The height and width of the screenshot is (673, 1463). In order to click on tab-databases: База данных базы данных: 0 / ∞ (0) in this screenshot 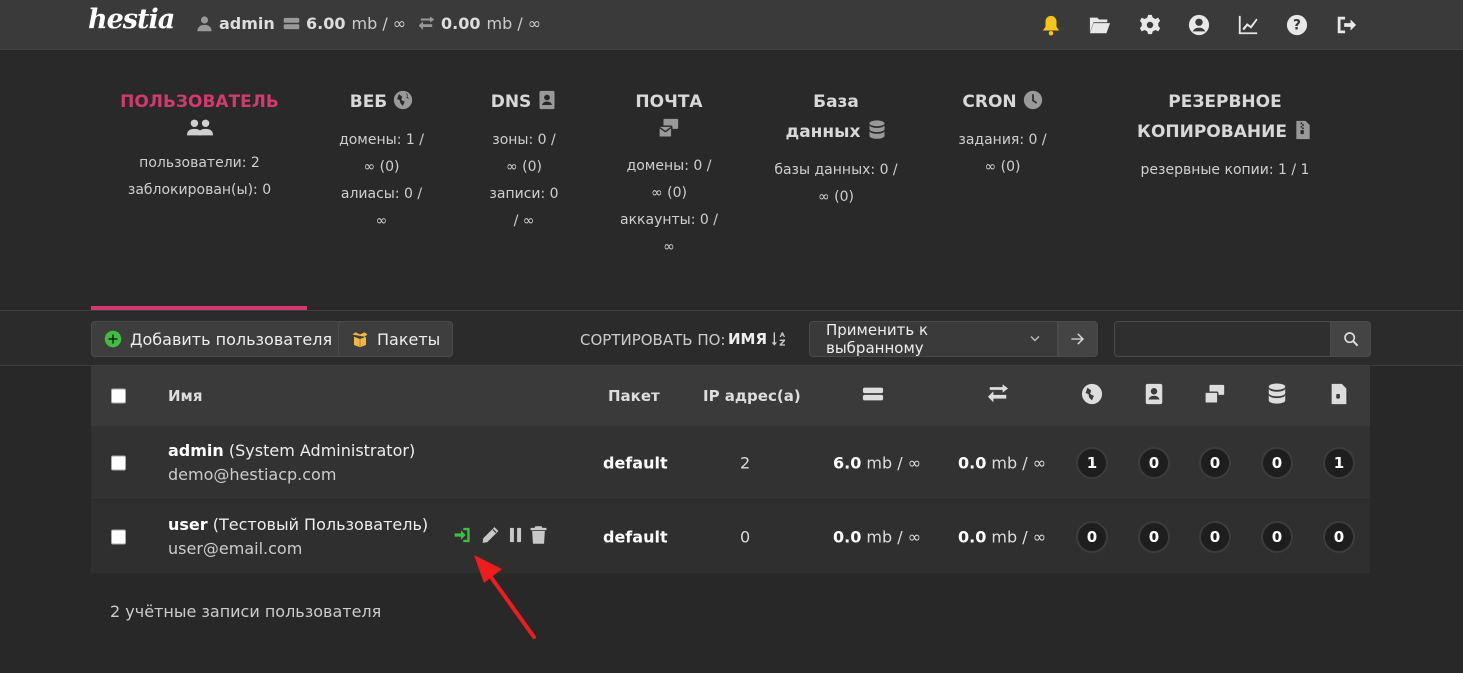, I will do `click(836, 149)`.